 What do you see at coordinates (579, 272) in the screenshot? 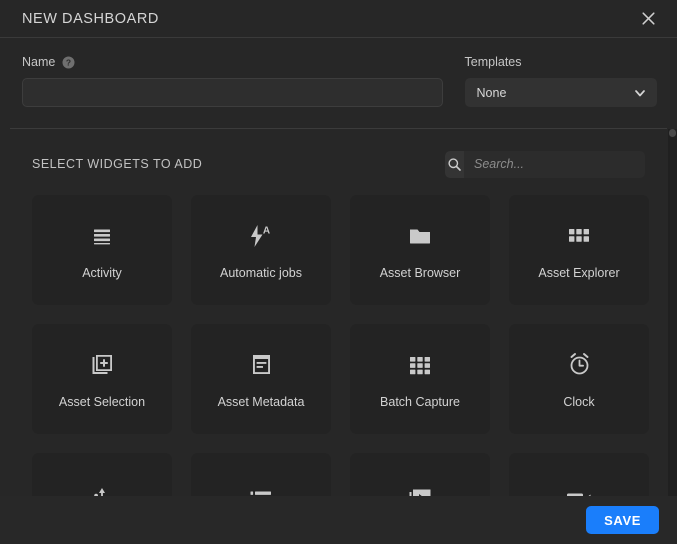
I see `widget-tile-label: Asset Explorer` at bounding box center [579, 272].